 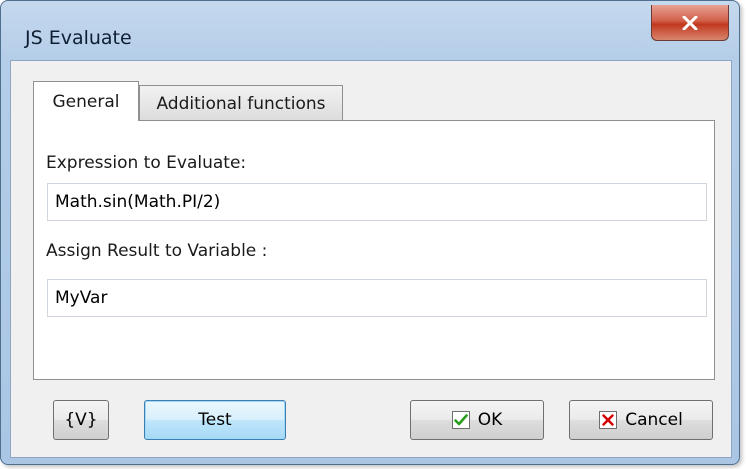 What do you see at coordinates (157, 251) in the screenshot?
I see `assign-variable-label: Assign Result to Variable :` at bounding box center [157, 251].